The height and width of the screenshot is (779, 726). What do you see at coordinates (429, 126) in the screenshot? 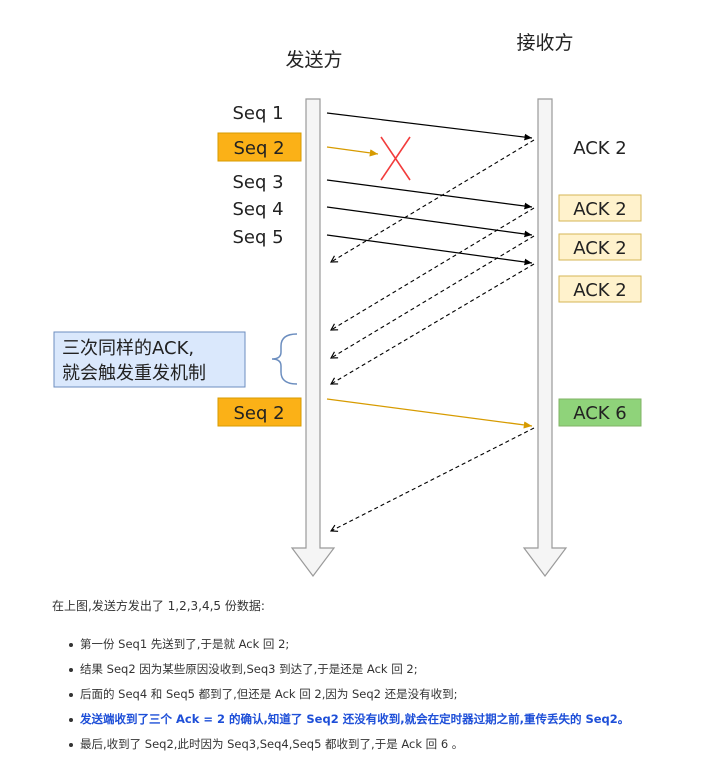
I see `seq1-arrow` at bounding box center [429, 126].